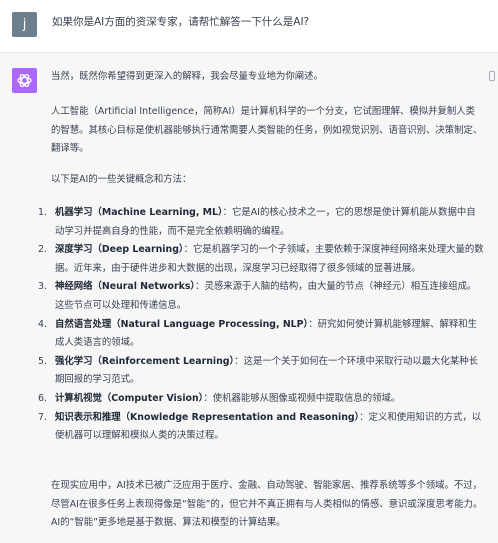 The image size is (498, 543). Describe the element at coordinates (187, 76) in the screenshot. I see `intro-paragraph: 当然，既然你希望得到更深入的解释，我会尽量专业地为你阐述。` at that location.